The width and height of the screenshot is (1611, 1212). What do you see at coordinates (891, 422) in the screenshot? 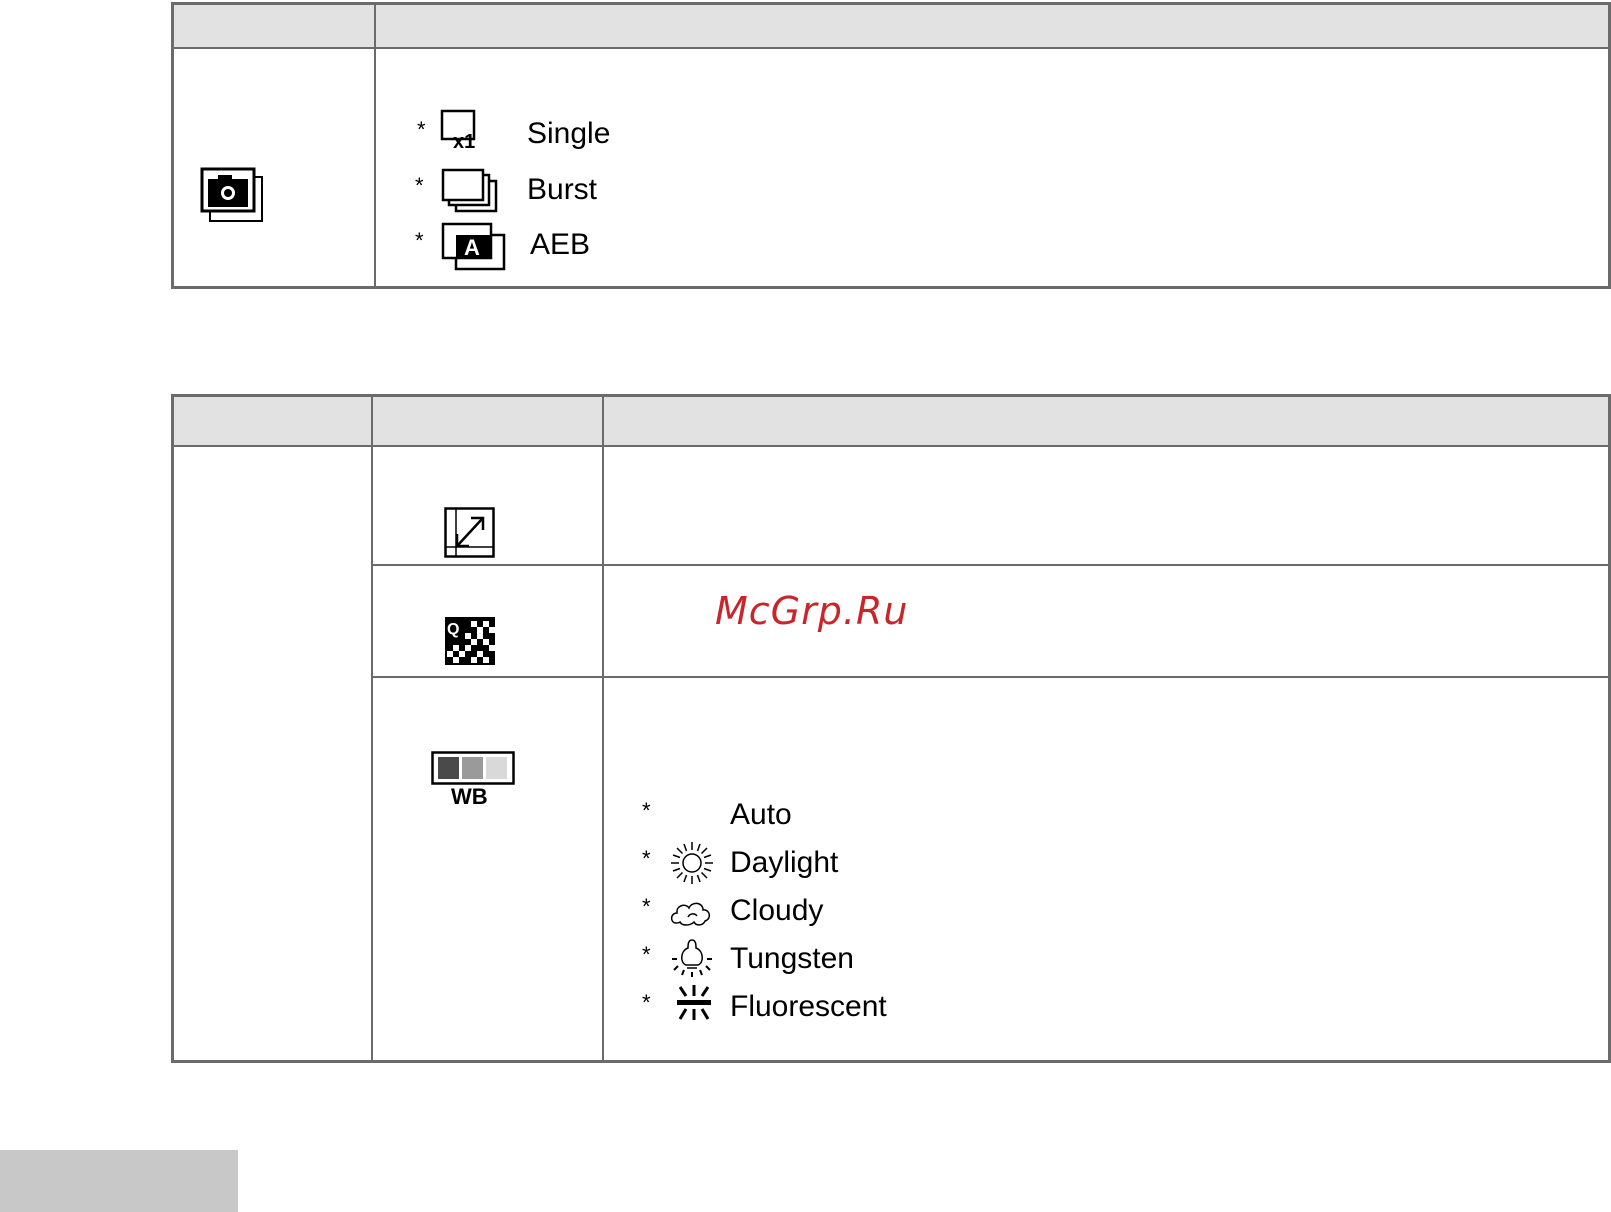
I see `settings-table-header` at bounding box center [891, 422].